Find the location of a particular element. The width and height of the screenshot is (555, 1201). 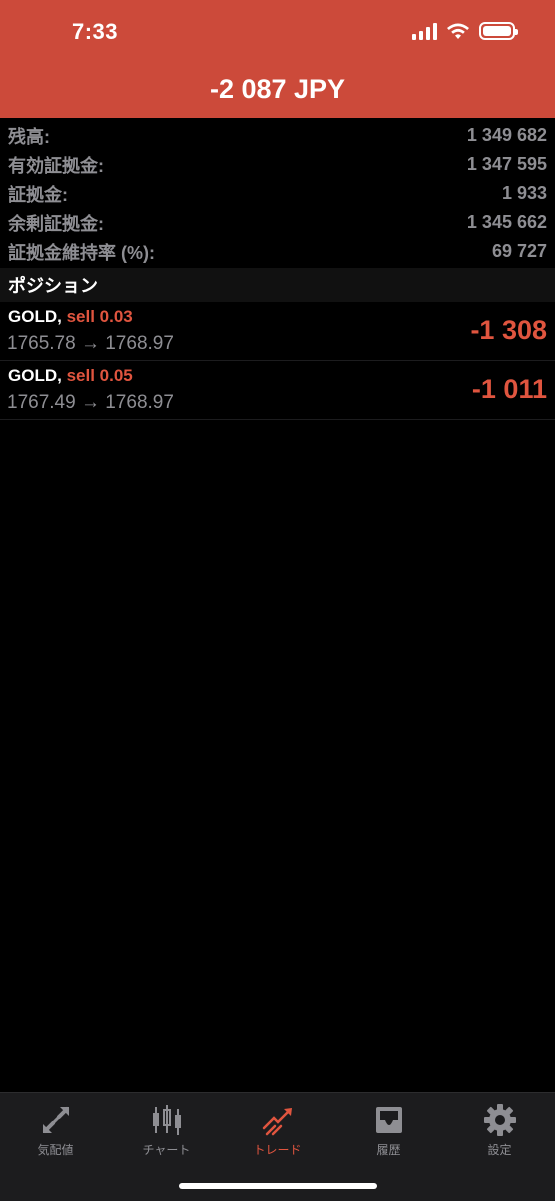

position-title: GOLD, sell 0.05 is located at coordinates (70, 376).